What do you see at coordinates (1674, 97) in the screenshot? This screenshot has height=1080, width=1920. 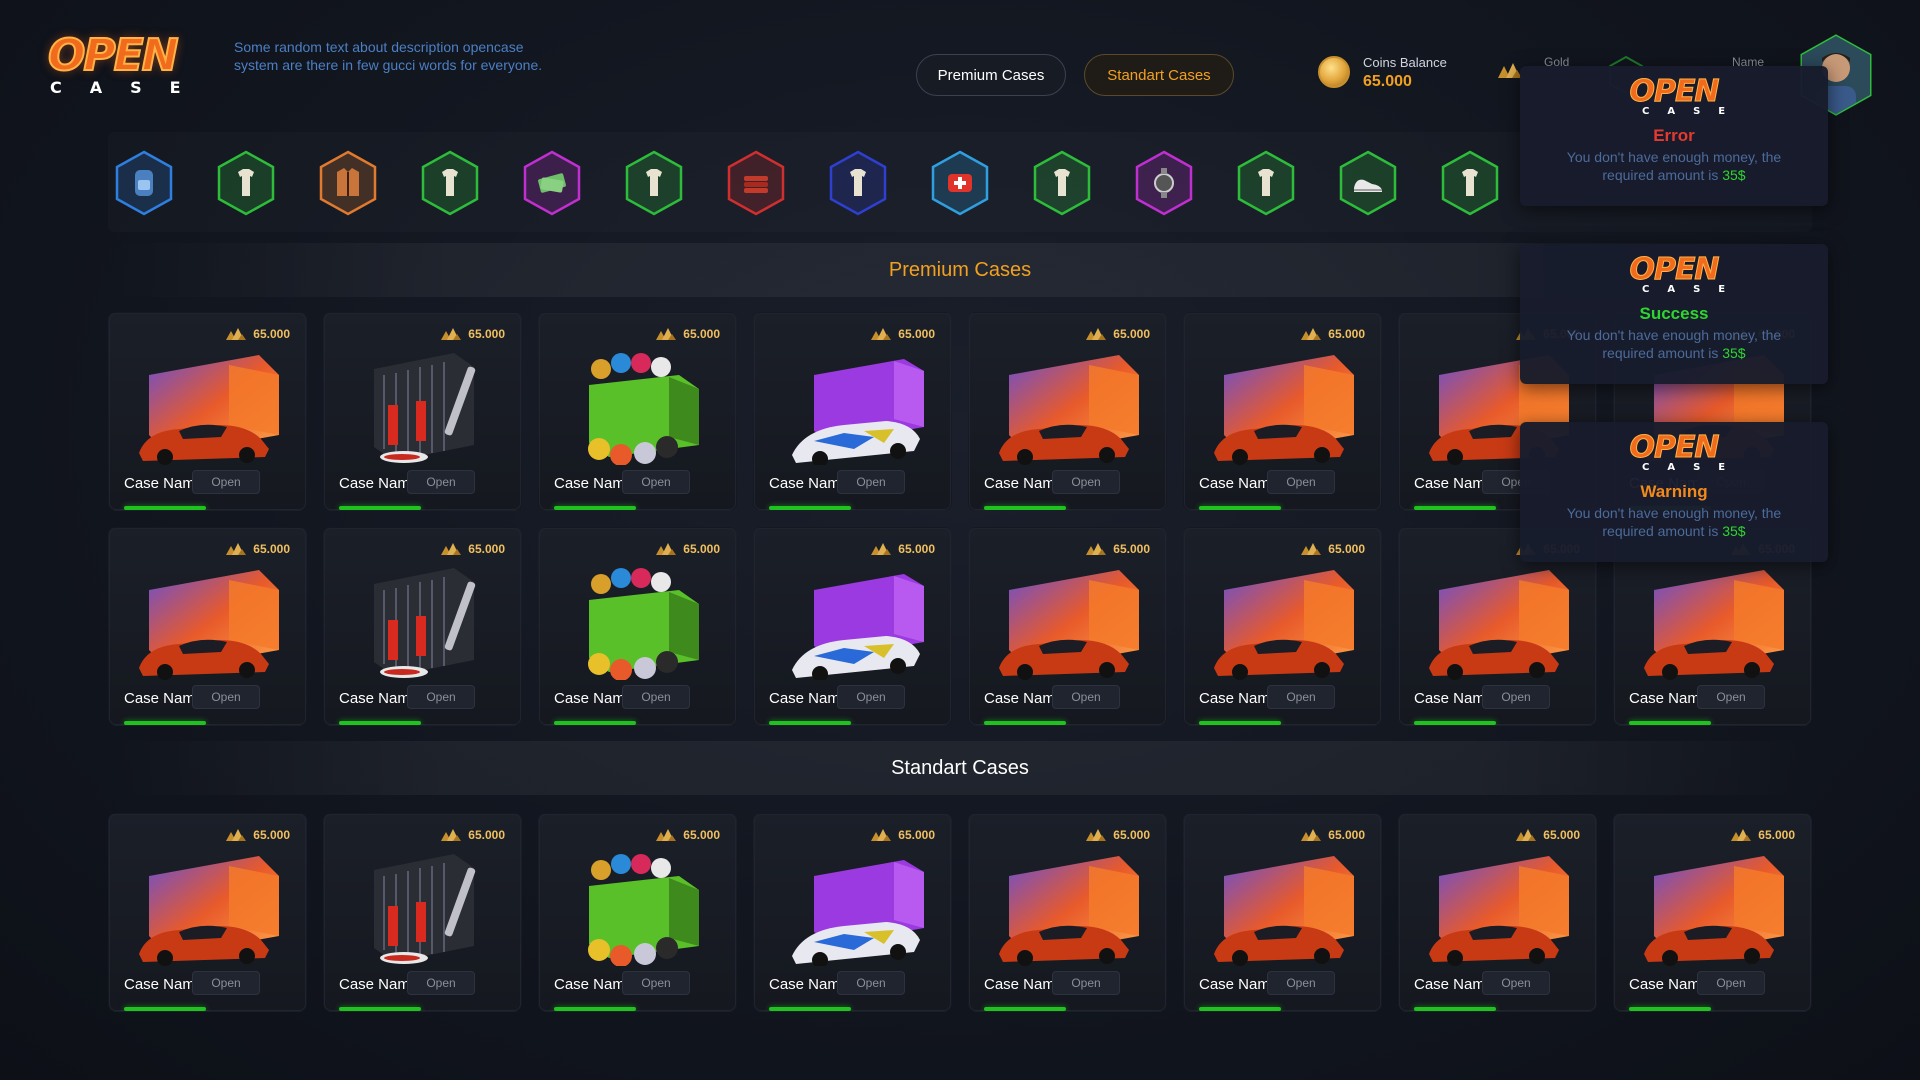 I see `notification-logo: OPEN CASE` at bounding box center [1674, 97].